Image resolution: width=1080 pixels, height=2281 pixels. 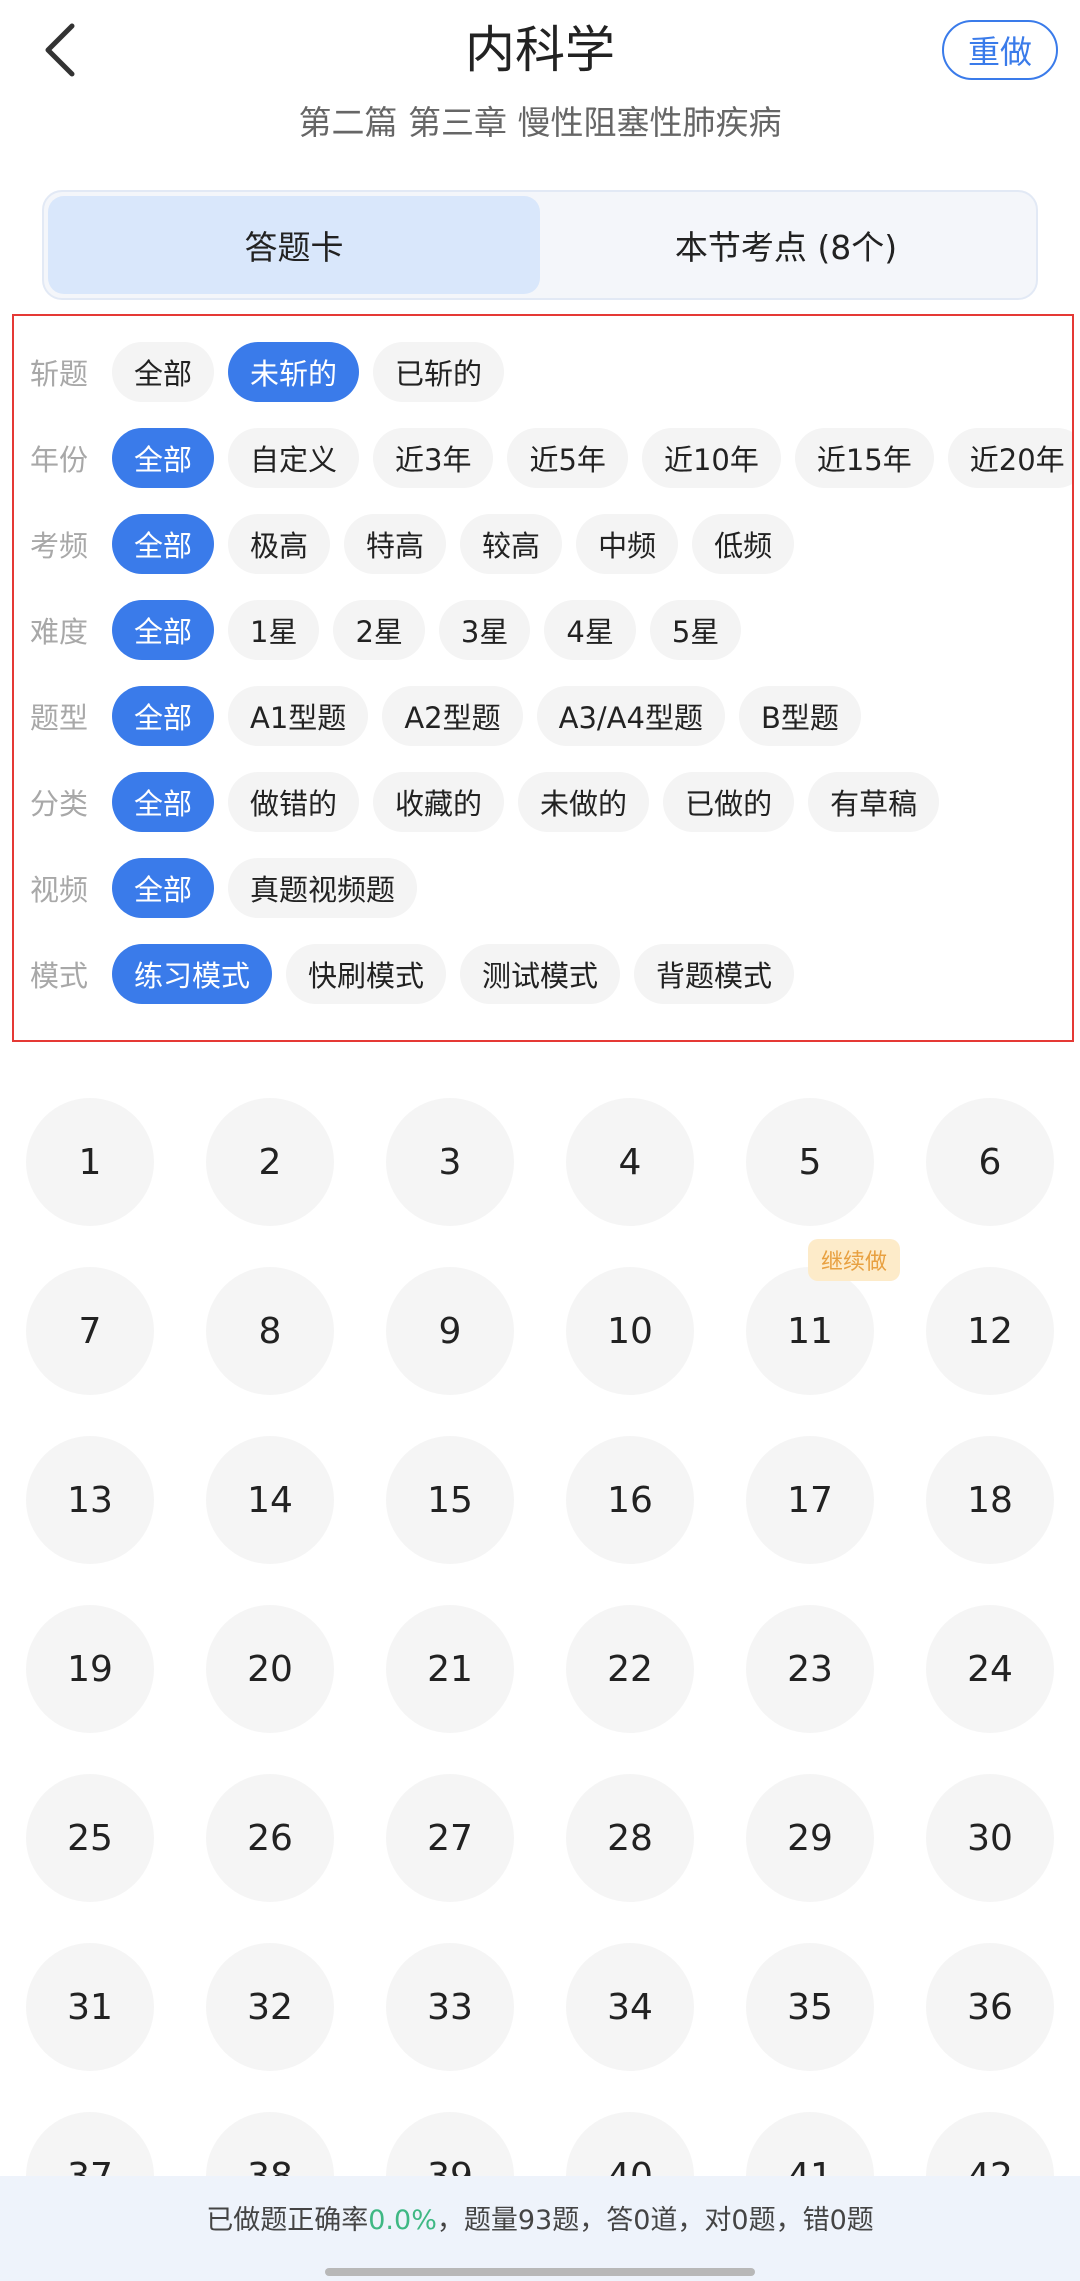 I want to click on question-number-button: 27, so click(x=450, y=1838).